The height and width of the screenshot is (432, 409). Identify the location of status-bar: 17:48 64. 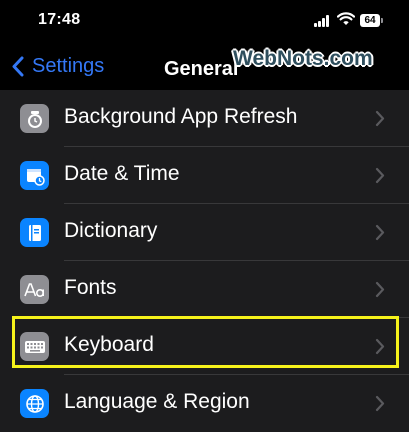
(204, 22).